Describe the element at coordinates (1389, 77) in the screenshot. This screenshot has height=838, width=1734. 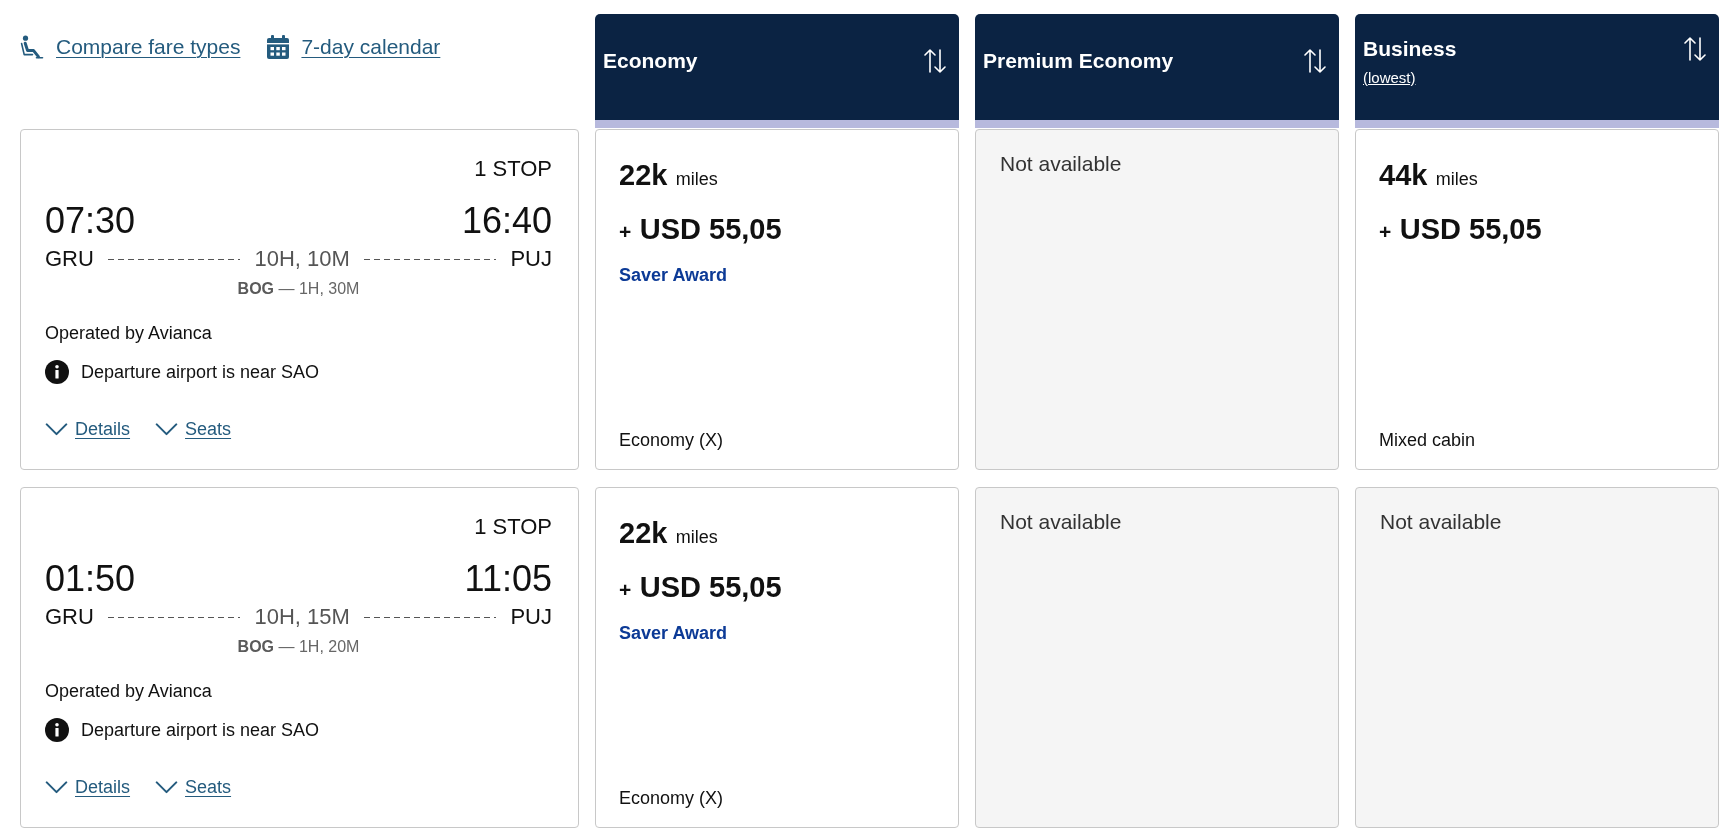
I see `note-link: (lowest)` at that location.